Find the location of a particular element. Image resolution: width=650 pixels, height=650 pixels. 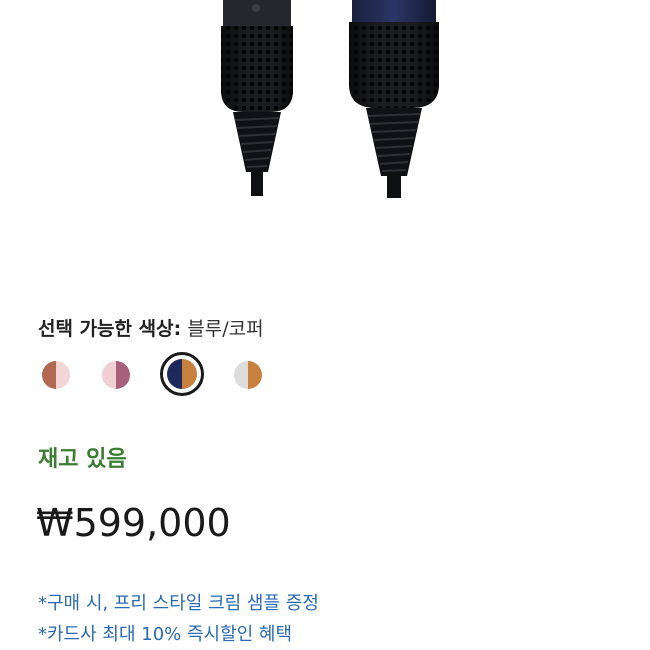

color-swatch-blue-copper is located at coordinates (182, 374).